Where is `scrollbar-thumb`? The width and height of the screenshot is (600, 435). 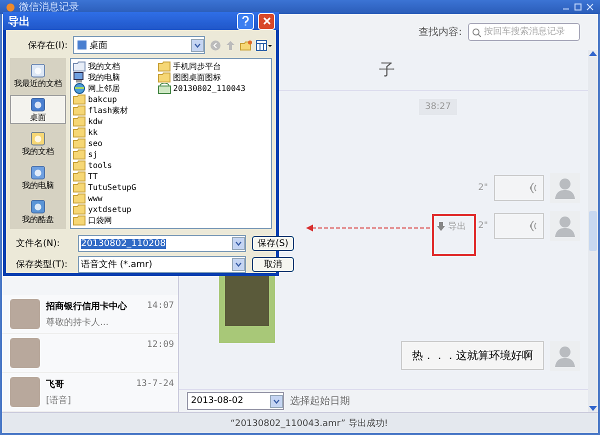 scrollbar-thumb is located at coordinates (593, 231).